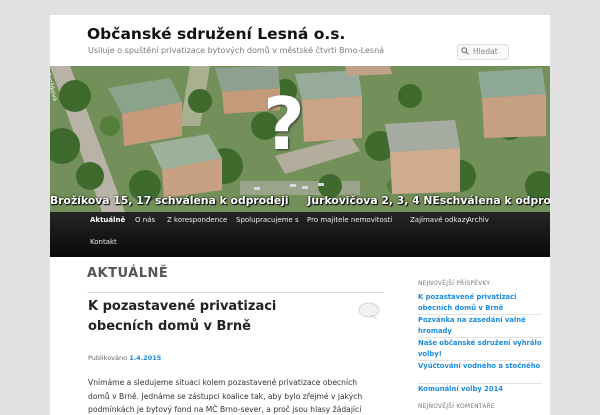 The image size is (600, 415). I want to click on nav-item-spolupracujeme-s: Spolupracujeme s, so click(267, 220).